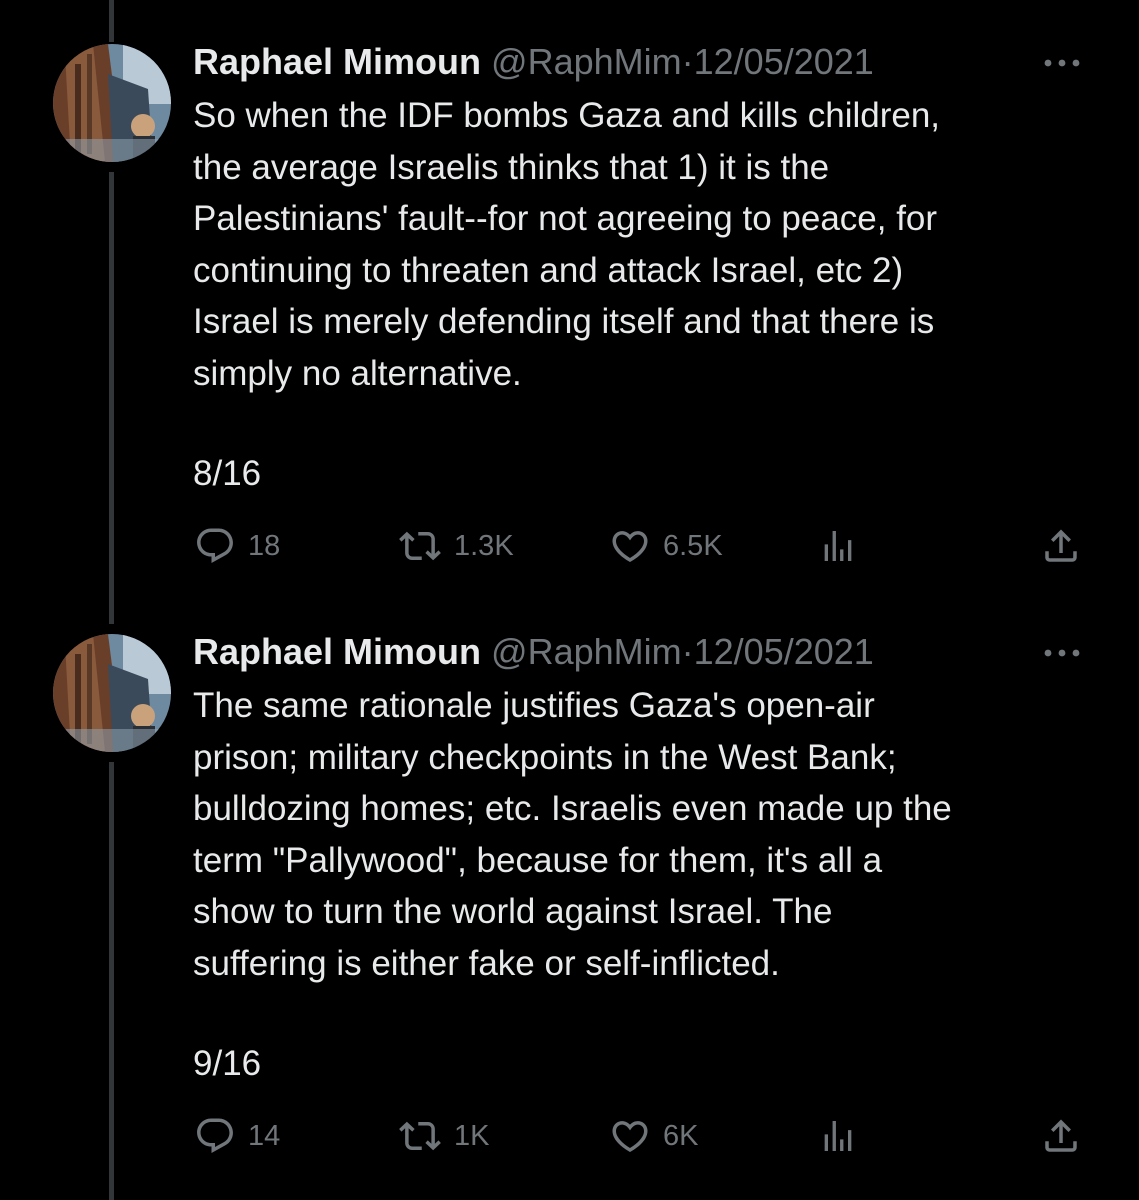 This screenshot has width=1139, height=1200. Describe the element at coordinates (111, 21) in the screenshot. I see `thread-connector-line` at that location.